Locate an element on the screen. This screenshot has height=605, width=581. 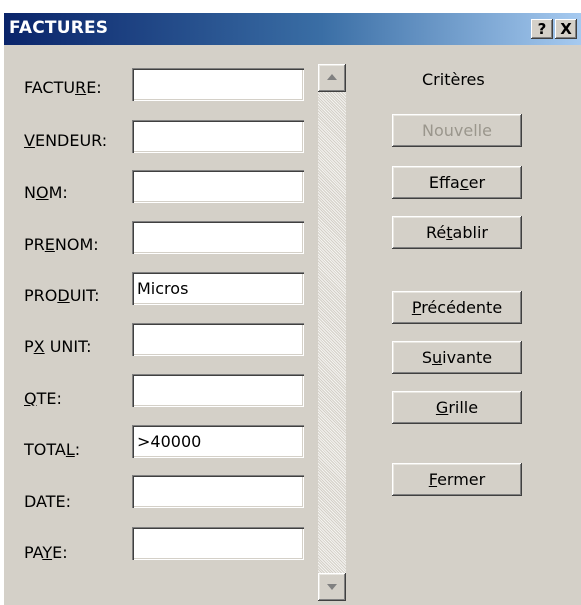
label-vendeur: VENDEUR: is located at coordinates (66, 140).